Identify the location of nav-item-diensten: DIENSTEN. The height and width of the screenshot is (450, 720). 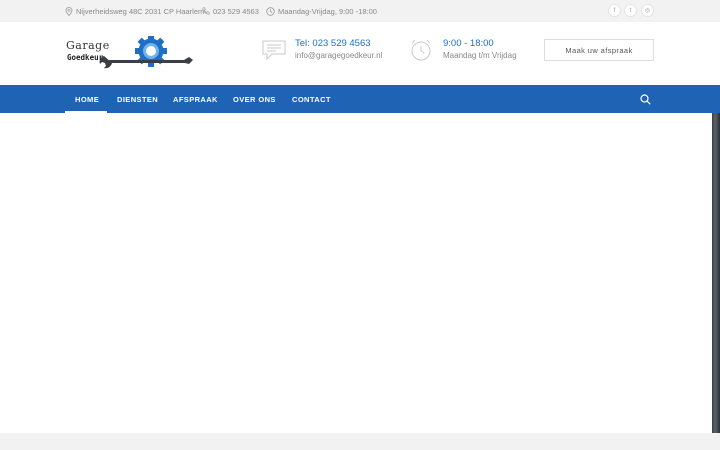
(137, 99).